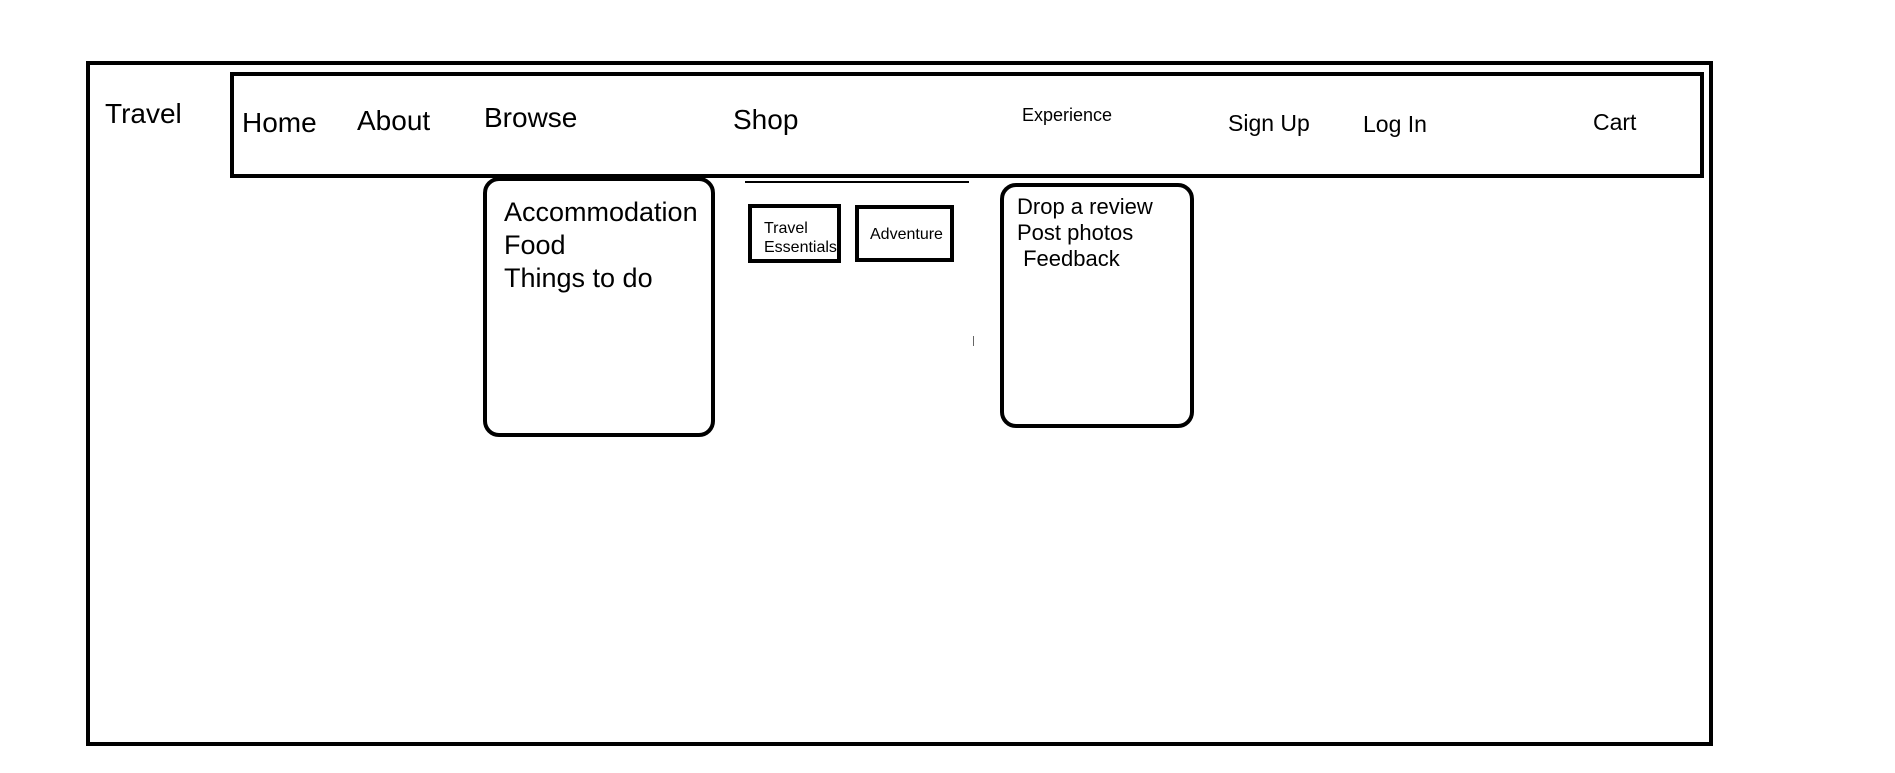 This screenshot has width=1895, height=773. Describe the element at coordinates (973, 341) in the screenshot. I see `stray-mark` at that location.